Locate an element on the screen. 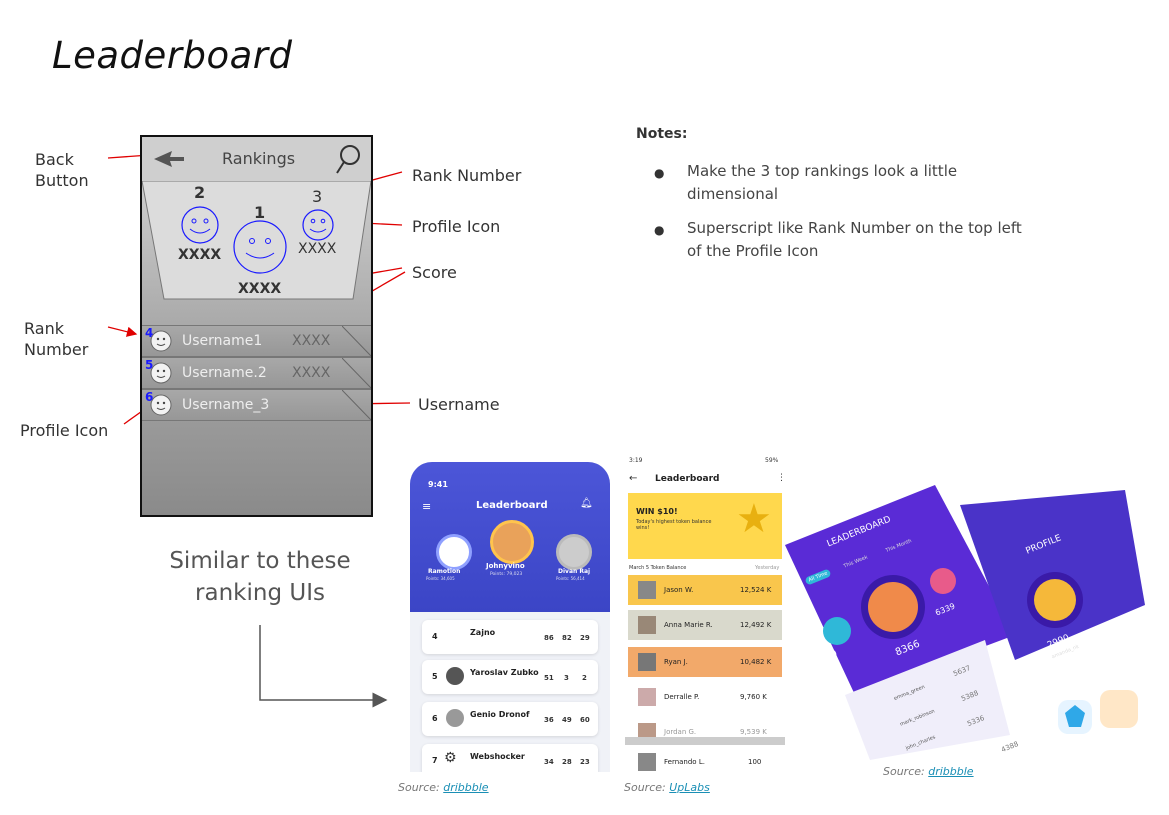 The width and height of the screenshot is (1169, 815). ex1-time: 9:41 is located at coordinates (438, 484).